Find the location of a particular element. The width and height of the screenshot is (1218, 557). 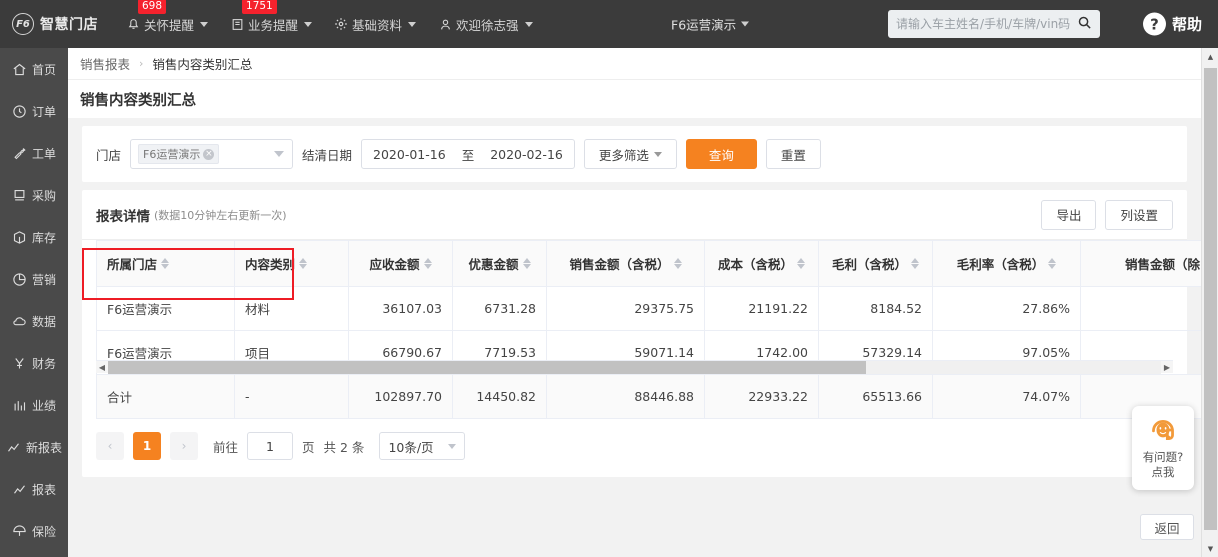

nav-item-care-reminder: 关怀提醒 698 is located at coordinates (167, 19).